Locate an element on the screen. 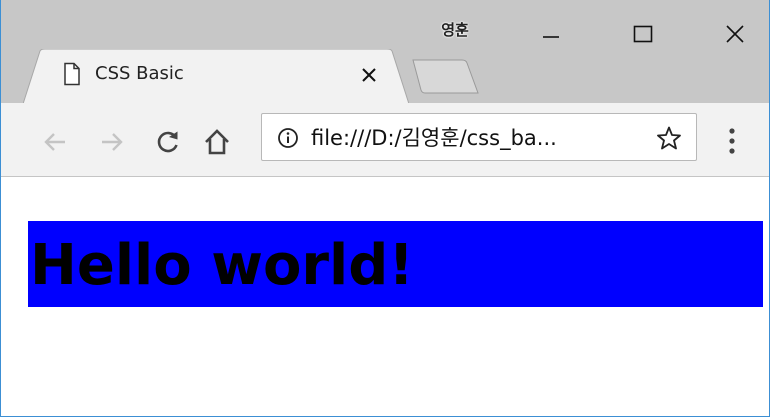 This screenshot has height=417, width=770. profile-button: 영훈 is located at coordinates (455, 29).